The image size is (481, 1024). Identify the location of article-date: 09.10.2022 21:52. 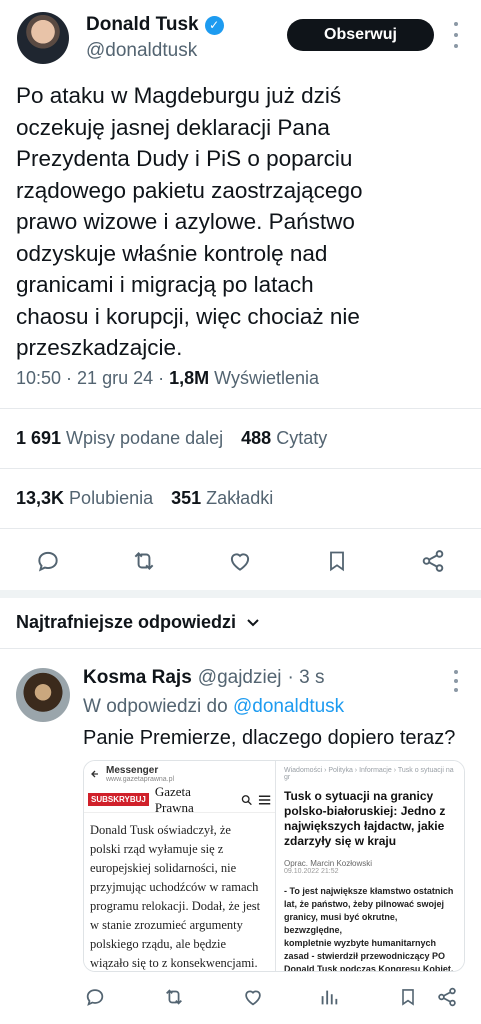
(311, 871).